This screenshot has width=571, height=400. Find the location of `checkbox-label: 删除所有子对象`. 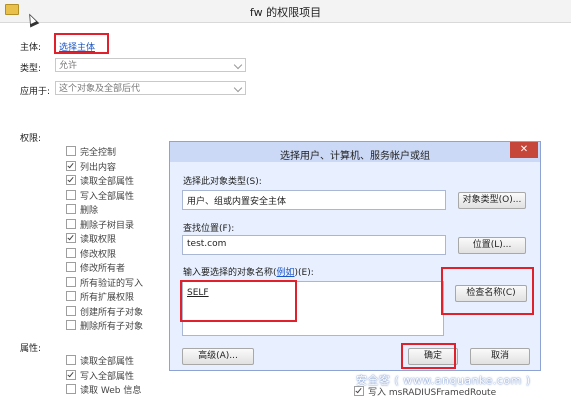

checkbox-label: 删除所有子对象 is located at coordinates (112, 327).